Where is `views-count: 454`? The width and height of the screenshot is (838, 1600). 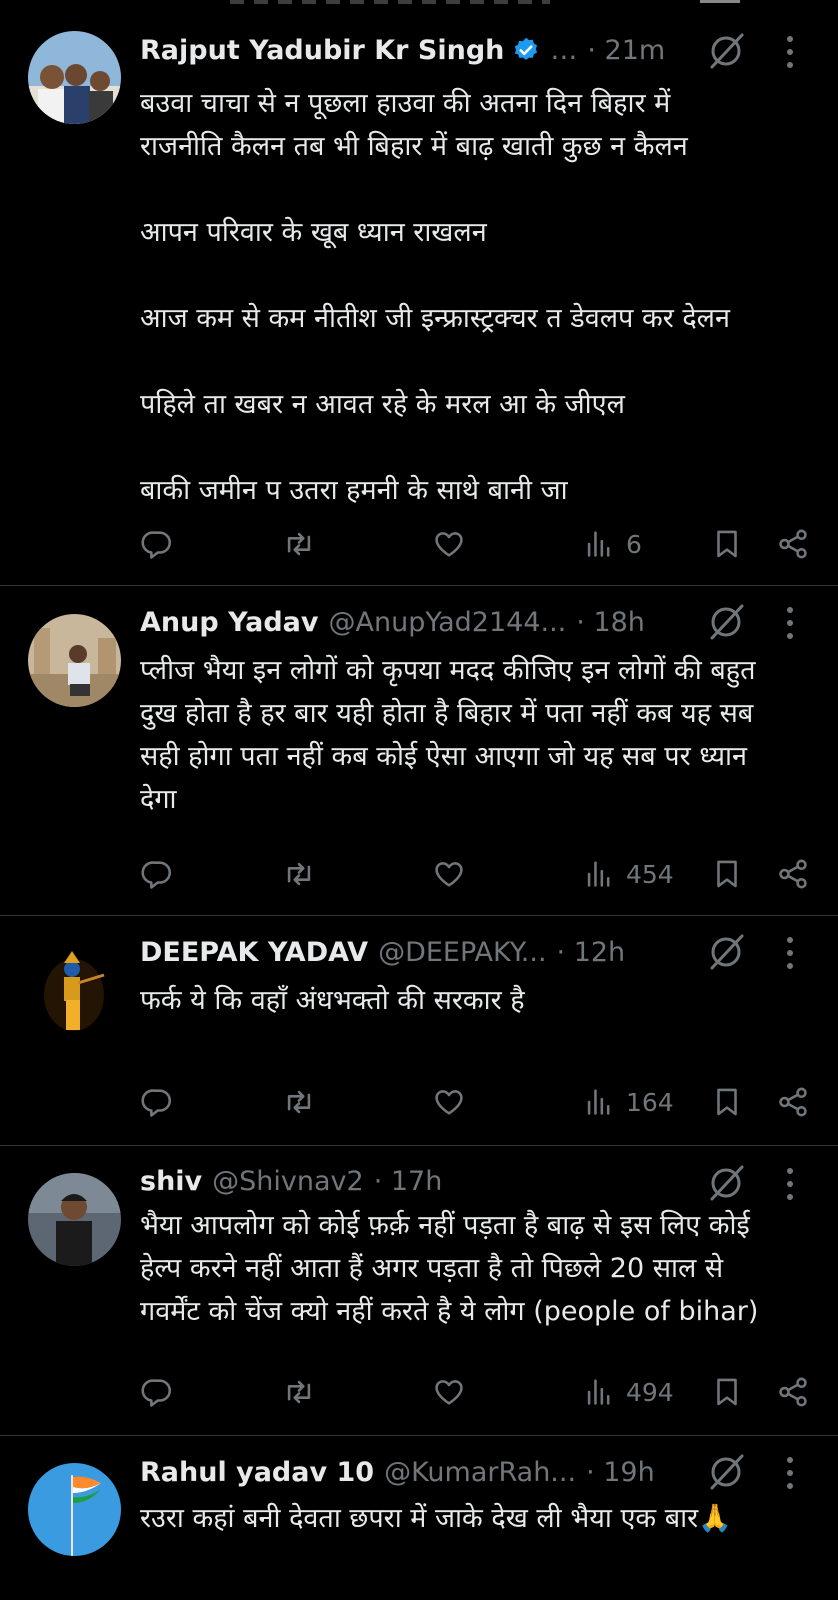 views-count: 454 is located at coordinates (650, 874).